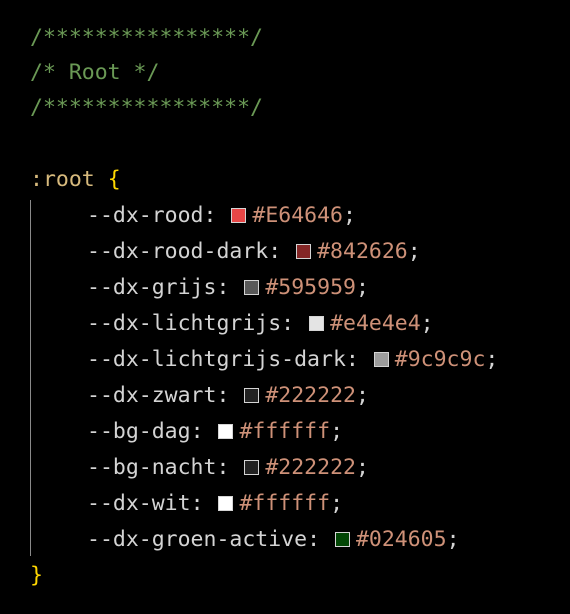 This screenshot has width=570, height=614. What do you see at coordinates (30, 378) in the screenshot?
I see `indent-guide` at bounding box center [30, 378].